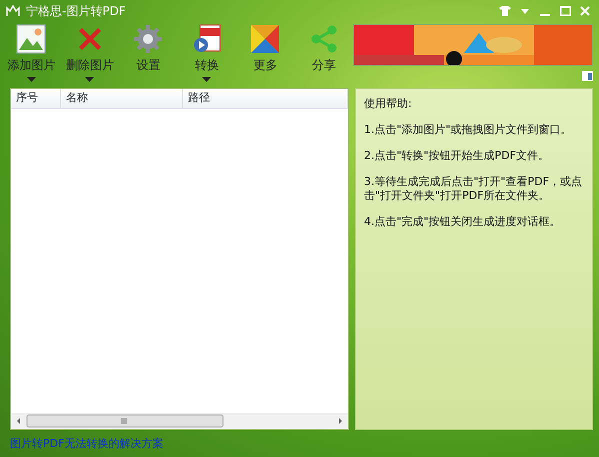  I want to click on window-title: 宁格思-图片转PDF, so click(76, 11).